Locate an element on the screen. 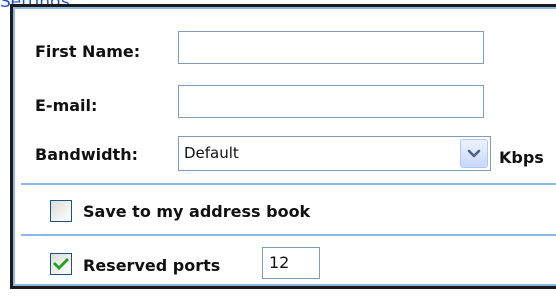  bandwidth-selected-value: Default is located at coordinates (211, 153).